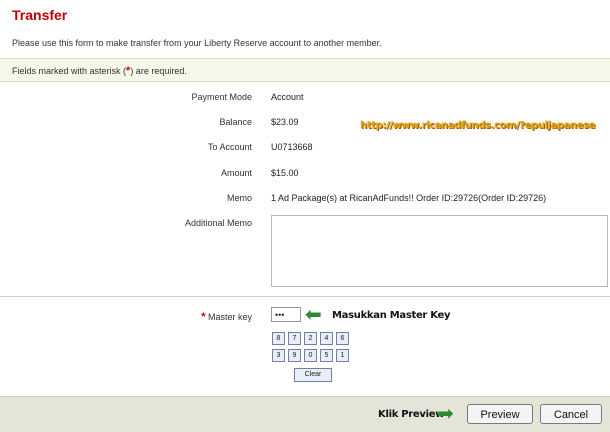  Describe the element at coordinates (294, 355) in the screenshot. I see `keypad-key: 9` at that location.